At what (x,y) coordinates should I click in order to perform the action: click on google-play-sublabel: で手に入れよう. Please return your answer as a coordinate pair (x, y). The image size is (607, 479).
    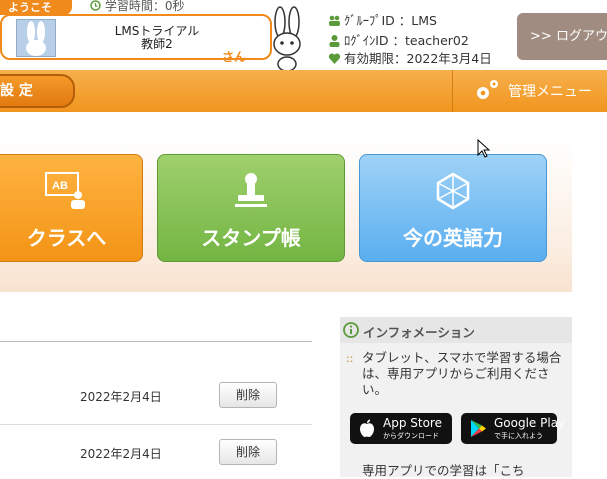
    Looking at the image, I should click on (518, 436).